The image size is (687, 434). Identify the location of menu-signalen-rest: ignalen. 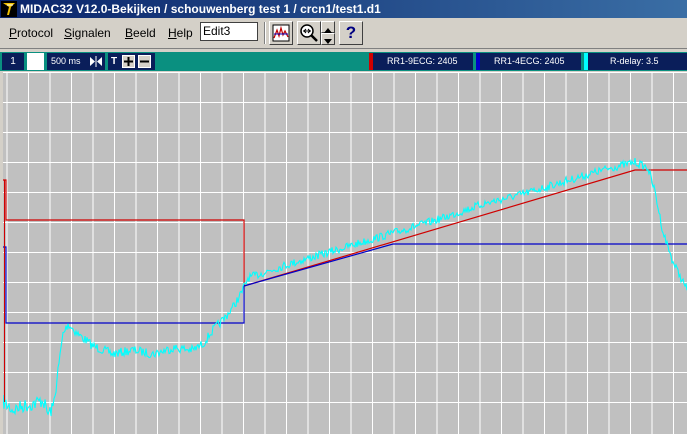
(91, 33).